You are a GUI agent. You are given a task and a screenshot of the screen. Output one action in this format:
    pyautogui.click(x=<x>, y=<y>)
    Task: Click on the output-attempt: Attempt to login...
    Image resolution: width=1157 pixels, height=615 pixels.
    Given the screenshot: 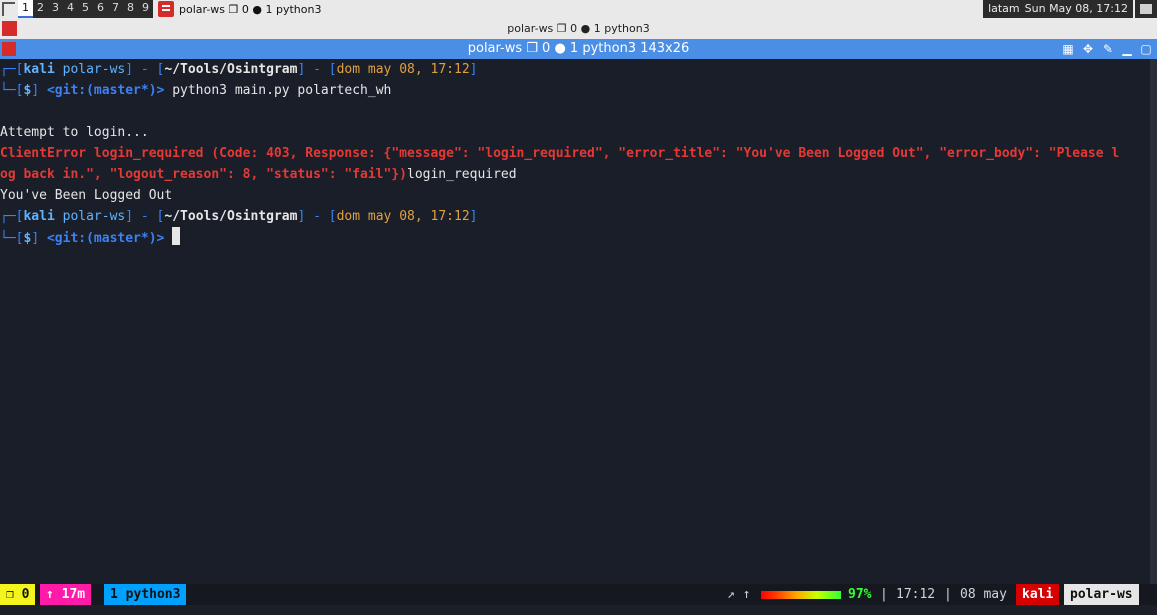 What is the action you would take?
    pyautogui.click(x=74, y=132)
    